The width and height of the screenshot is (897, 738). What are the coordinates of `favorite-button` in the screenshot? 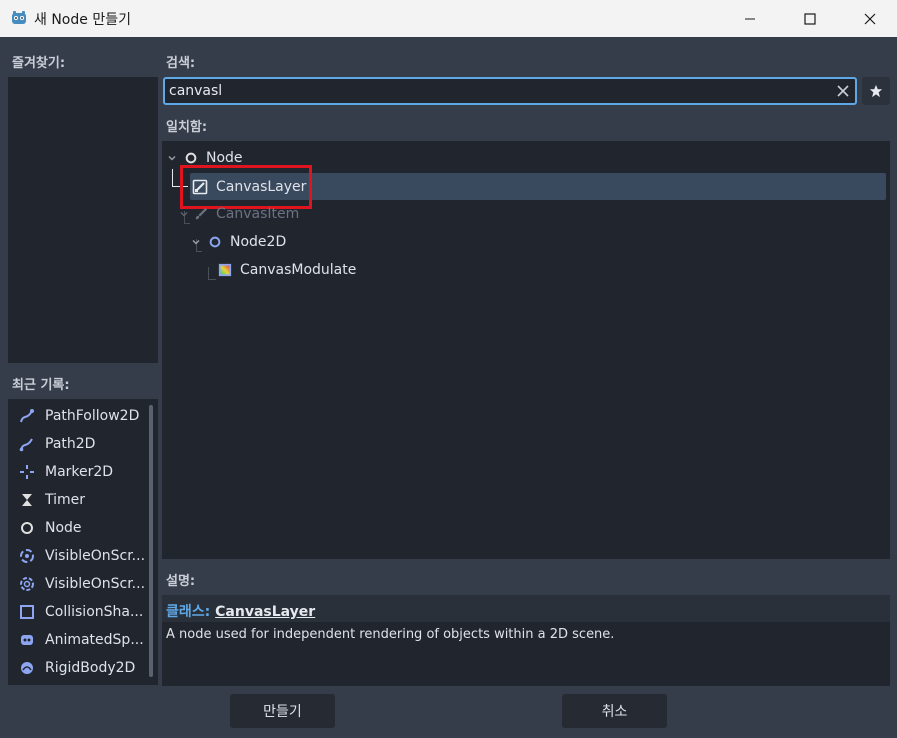 It's located at (876, 91).